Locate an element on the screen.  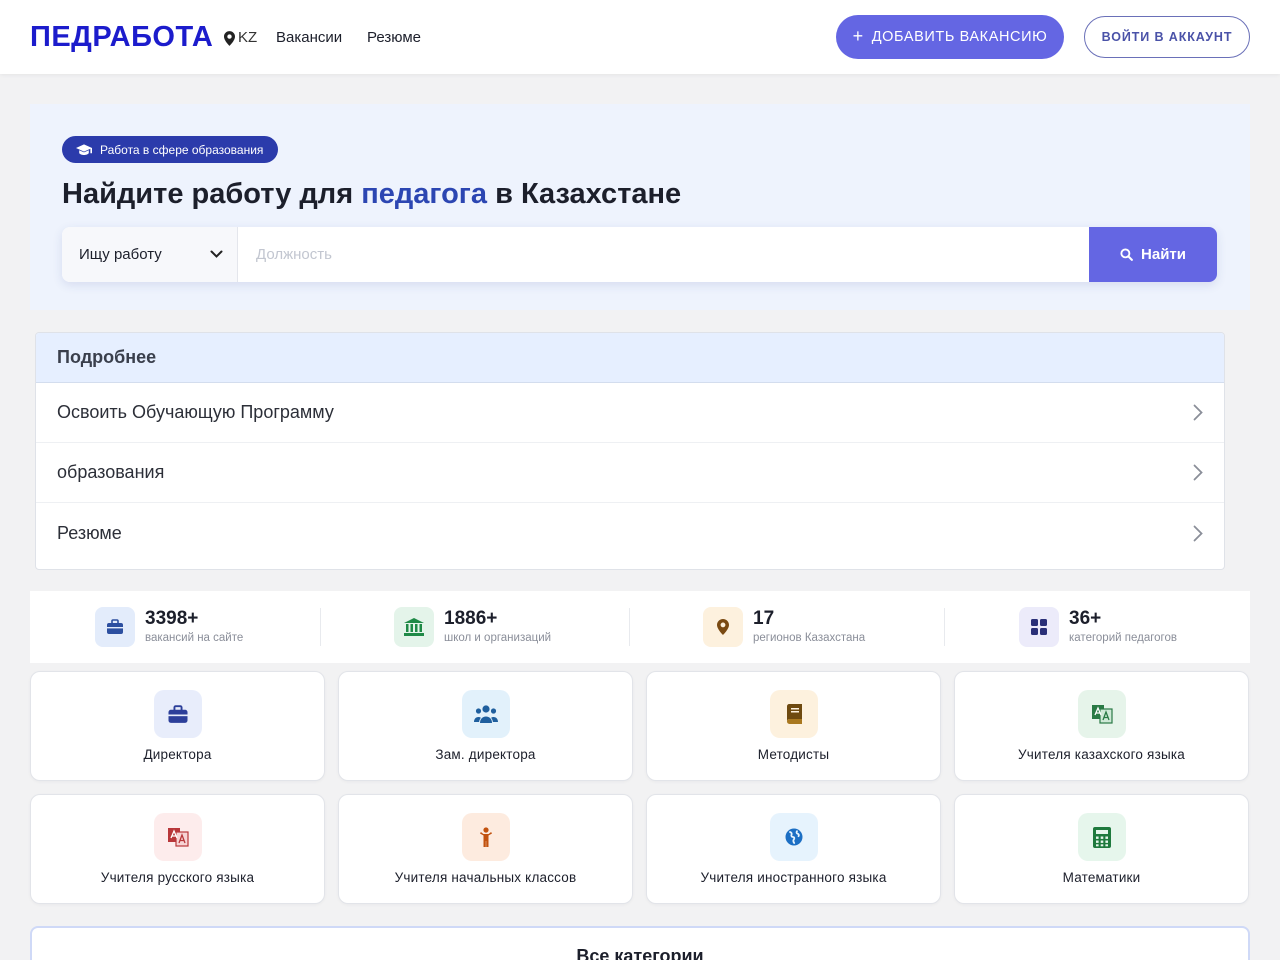
category-card-foreign-language-teachers: Учителя иностранного языка is located at coordinates (793, 849).